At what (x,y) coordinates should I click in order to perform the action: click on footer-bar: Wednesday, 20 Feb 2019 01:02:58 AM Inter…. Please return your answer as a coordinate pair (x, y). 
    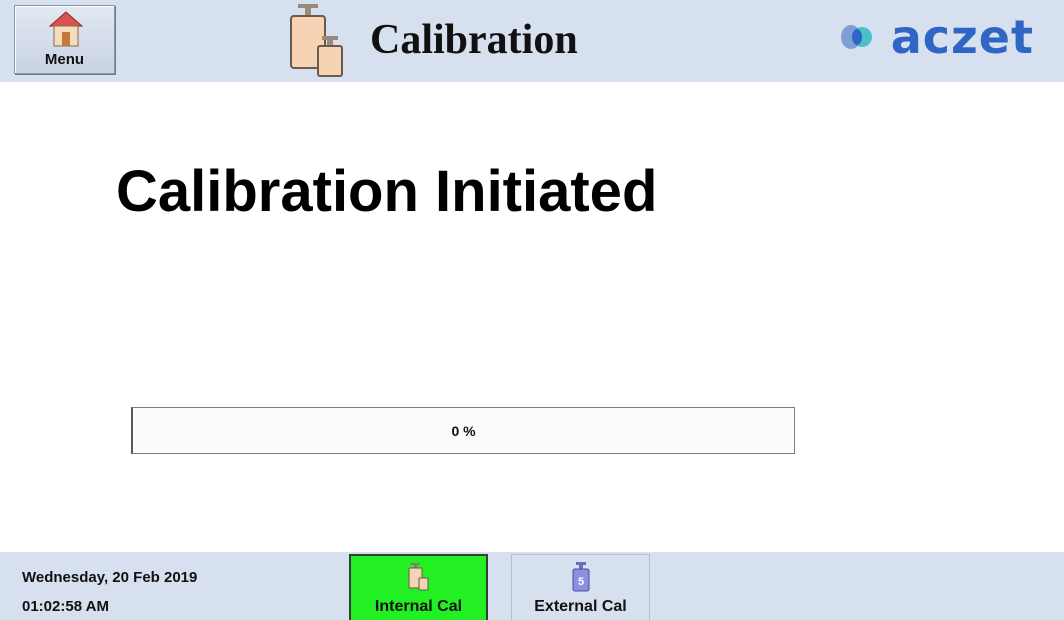
    Looking at the image, I should click on (532, 586).